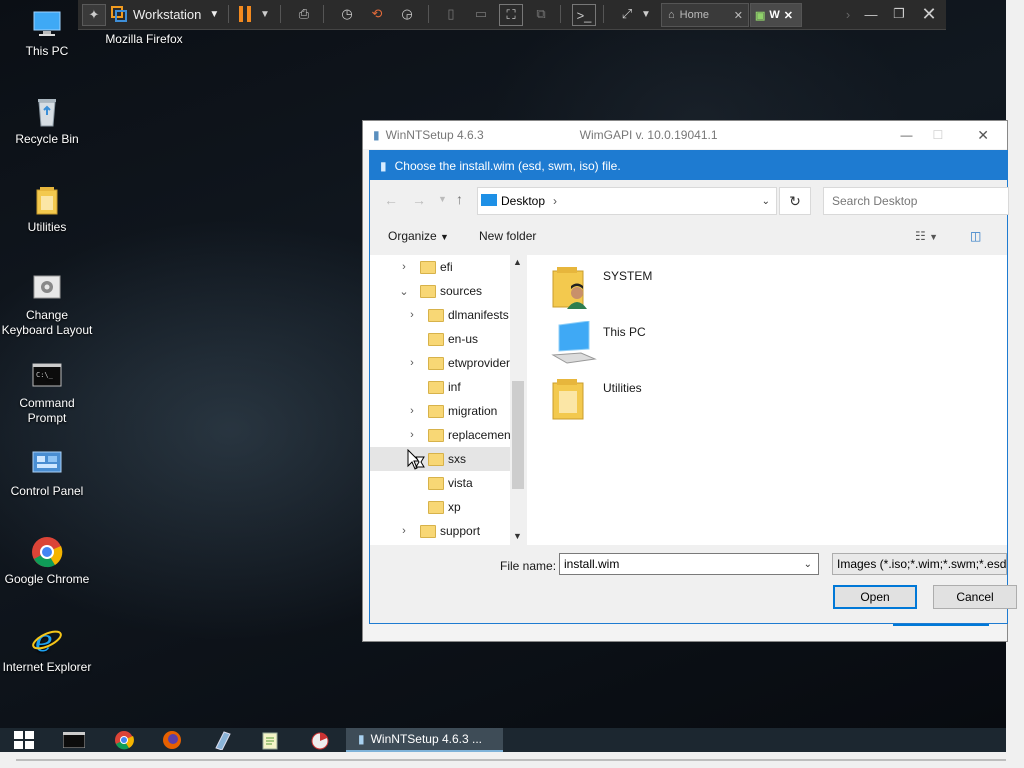 Image resolution: width=1024 pixels, height=768 pixels. I want to click on address-bar: Desktop › ⌄, so click(627, 201).